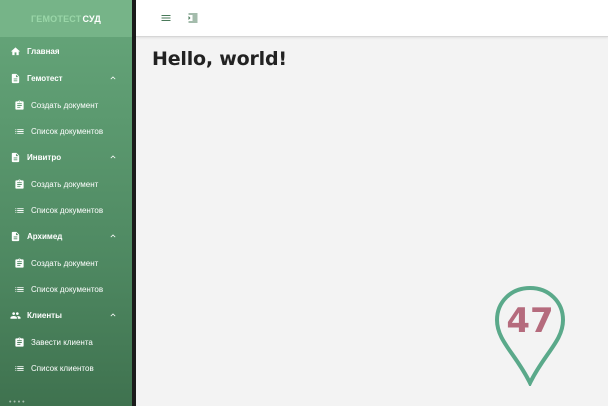 The width and height of the screenshot is (608, 406). I want to click on sidebar-item-label: Завести клиента, so click(62, 342).